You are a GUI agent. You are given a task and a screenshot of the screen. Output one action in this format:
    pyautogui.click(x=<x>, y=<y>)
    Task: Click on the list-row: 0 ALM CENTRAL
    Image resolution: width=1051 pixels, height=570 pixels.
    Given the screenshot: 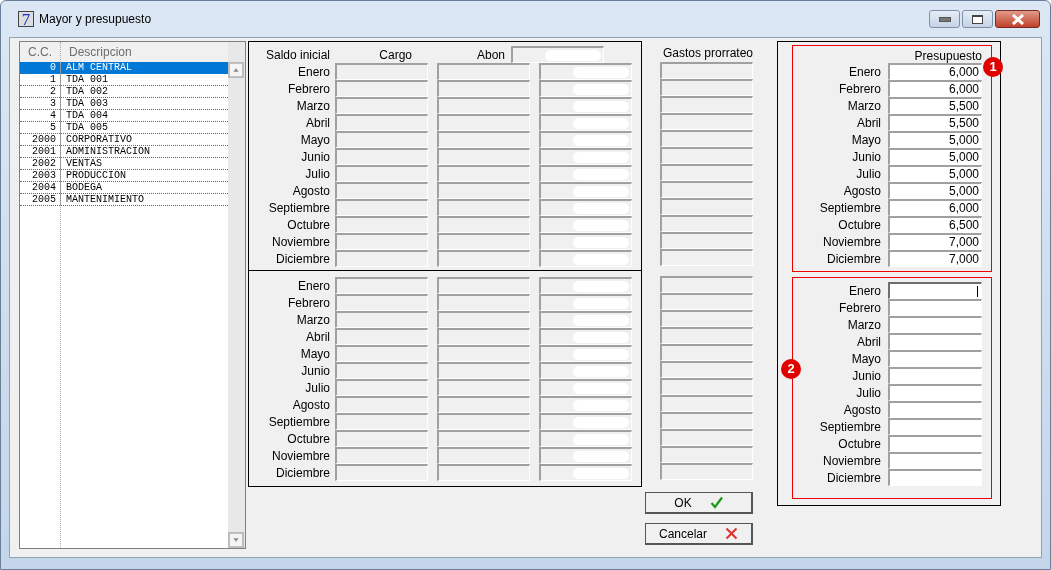 What is the action you would take?
    pyautogui.click(x=124, y=68)
    